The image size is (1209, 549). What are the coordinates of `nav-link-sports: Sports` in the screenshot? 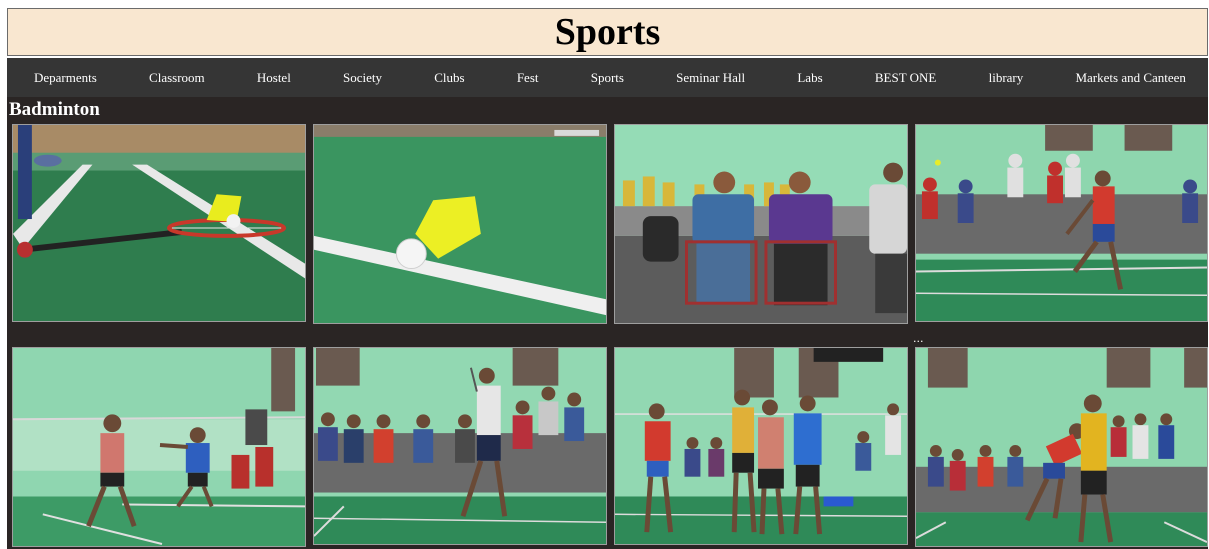 It's located at (607, 78).